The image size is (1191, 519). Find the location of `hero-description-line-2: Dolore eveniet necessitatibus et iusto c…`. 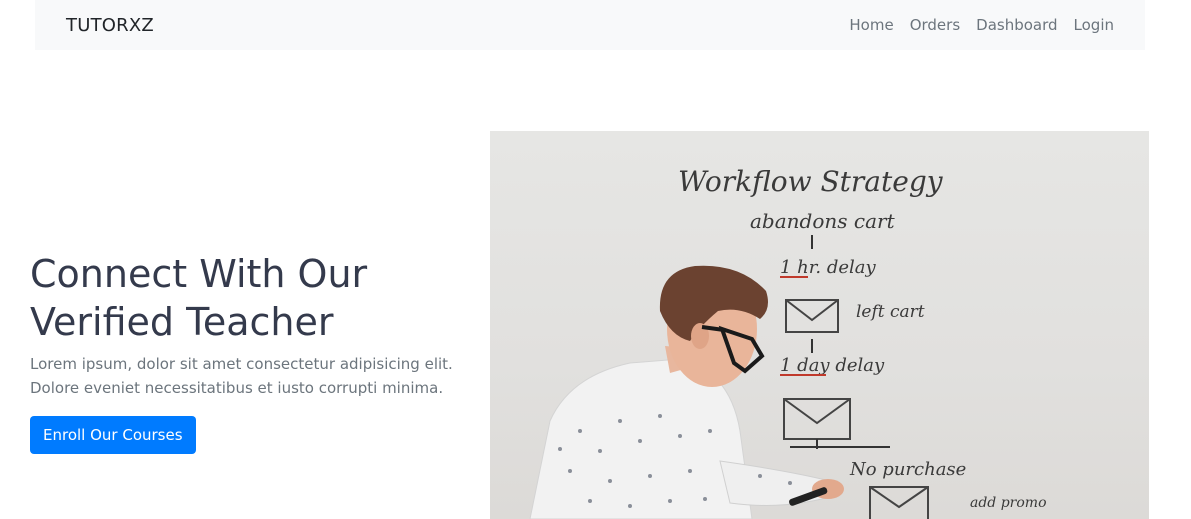

hero-description-line-2: Dolore eveniet necessitatibus et iusto c… is located at coordinates (237, 388).